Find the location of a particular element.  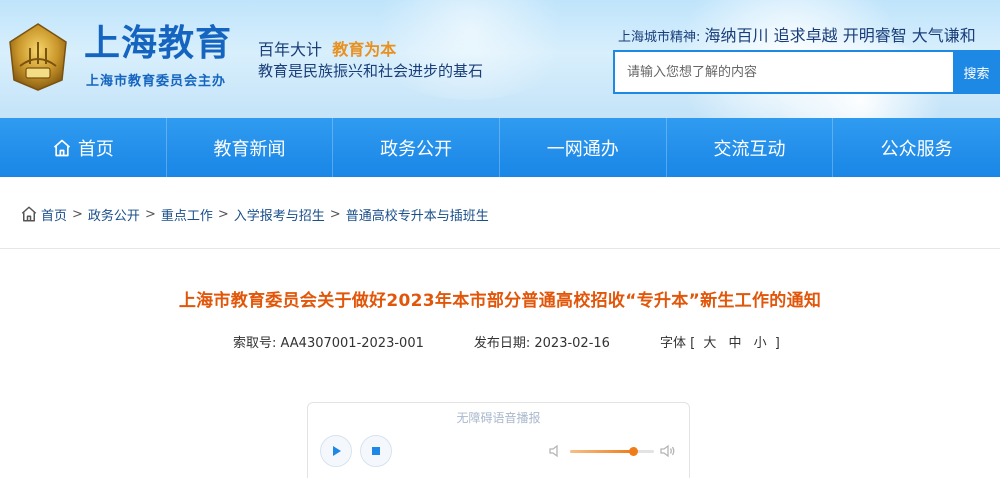

nav-item-public-service: 公众服务 is located at coordinates (916, 147).